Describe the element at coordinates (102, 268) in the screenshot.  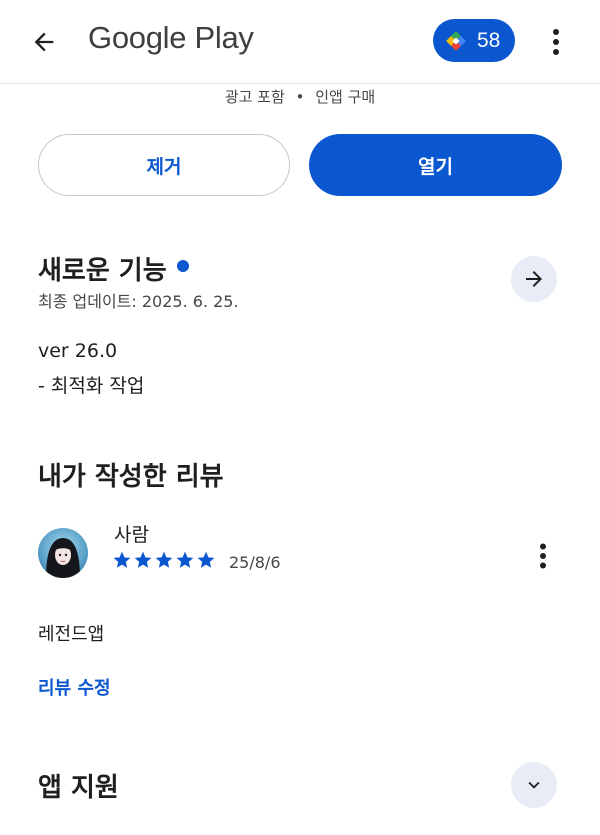
I see `whats-new-title: 새로운 기능` at that location.